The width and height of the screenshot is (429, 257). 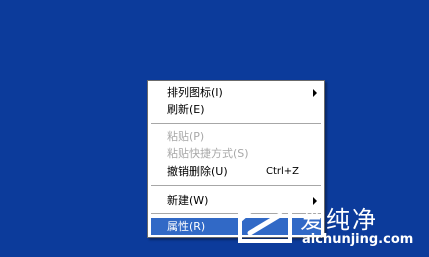 I want to click on menu-item-label: 排列图标(I), so click(x=195, y=92).